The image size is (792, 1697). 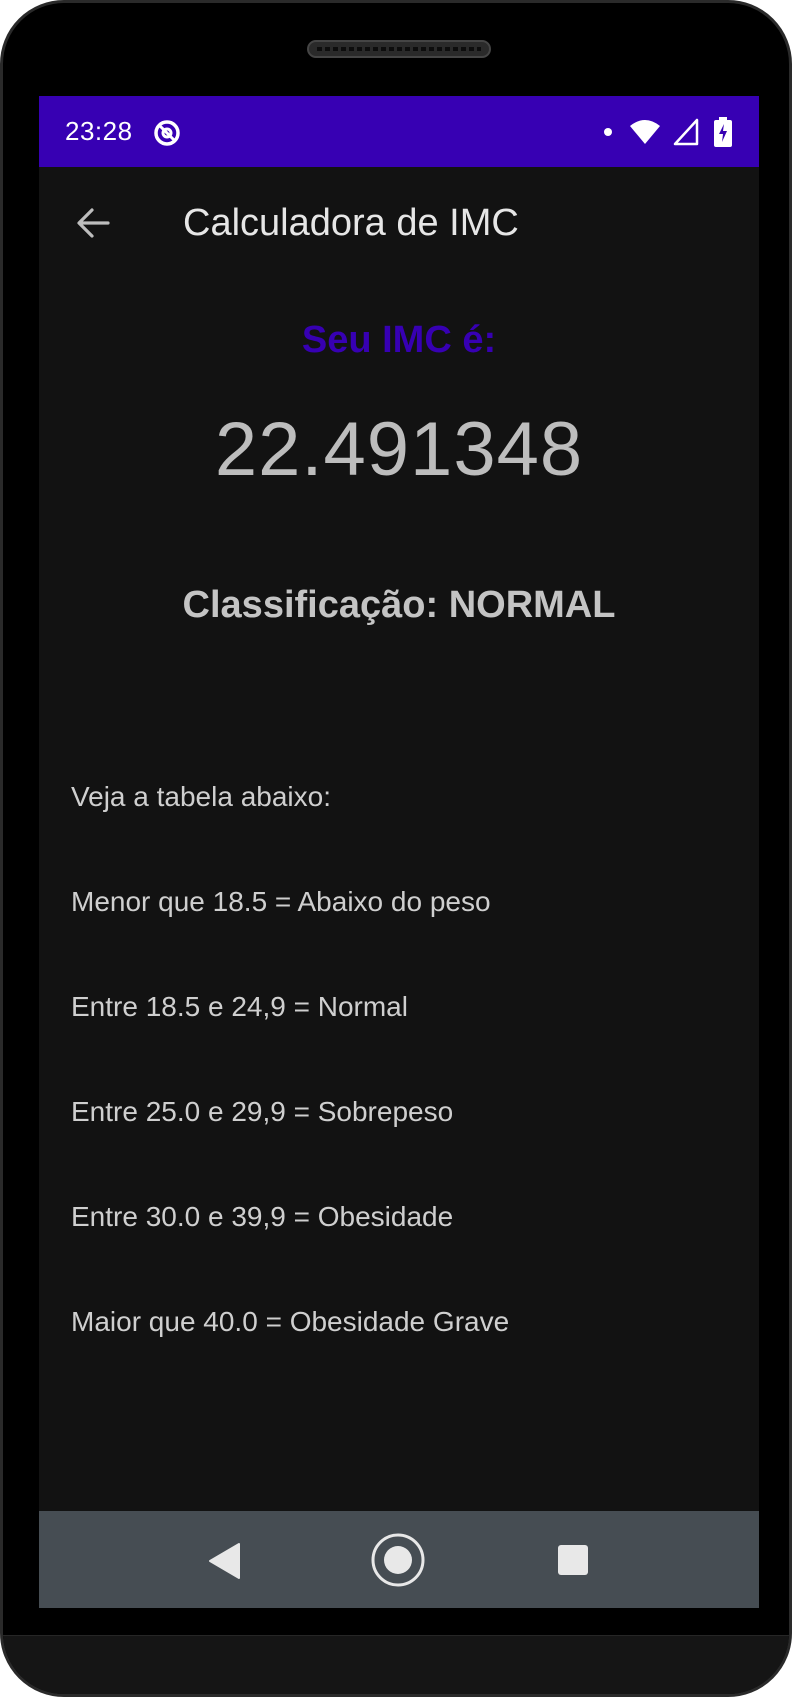 What do you see at coordinates (239, 1006) in the screenshot?
I see `bmi-table-row: Entre 18.5 e 24,9 = Normal` at bounding box center [239, 1006].